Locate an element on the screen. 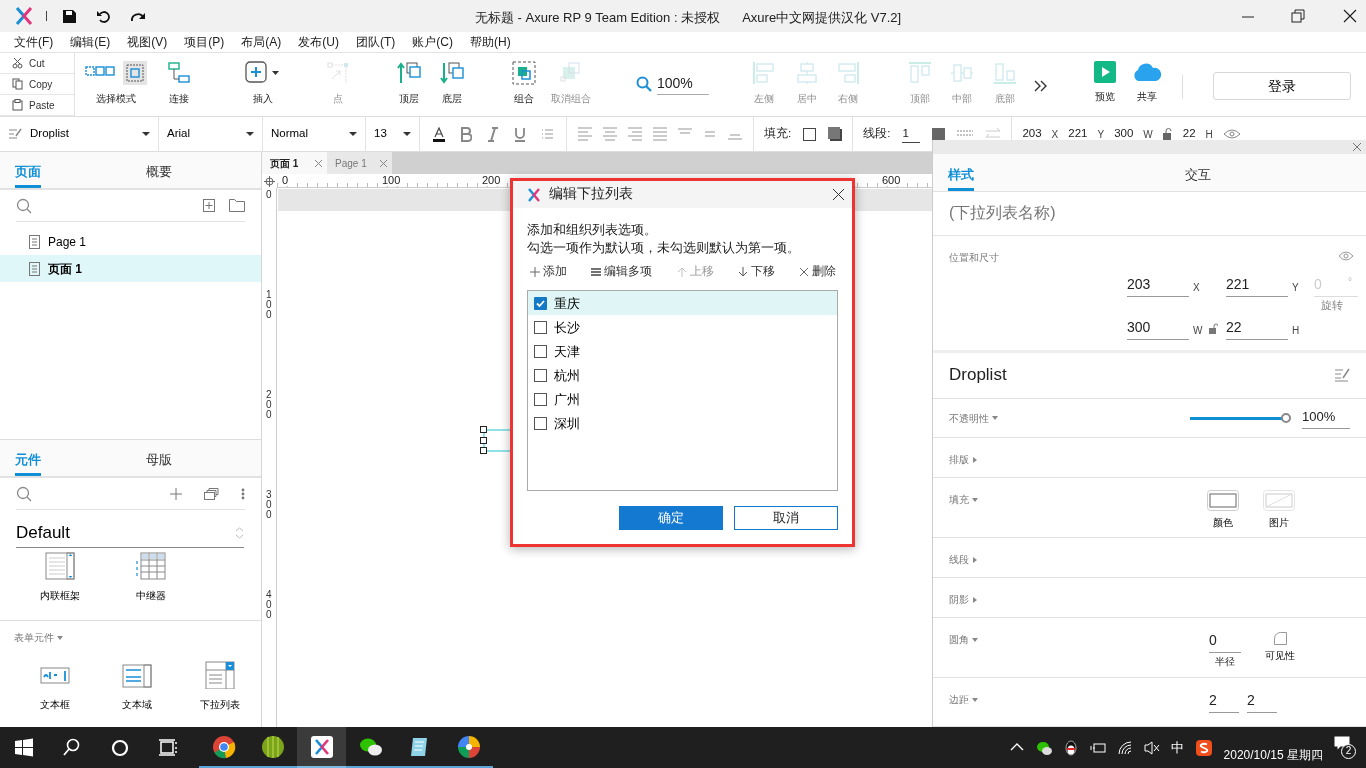 The width and height of the screenshot is (1366, 768). menu-item: 视图(V) is located at coordinates (147, 42).